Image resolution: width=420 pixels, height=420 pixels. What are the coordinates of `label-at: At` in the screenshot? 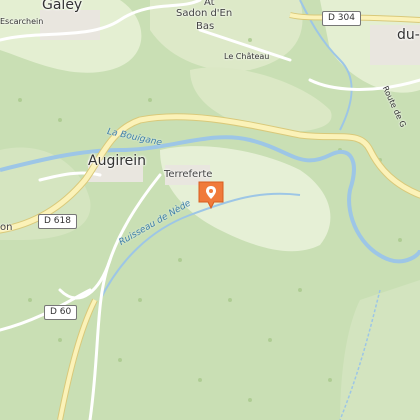 It's located at (209, 4).